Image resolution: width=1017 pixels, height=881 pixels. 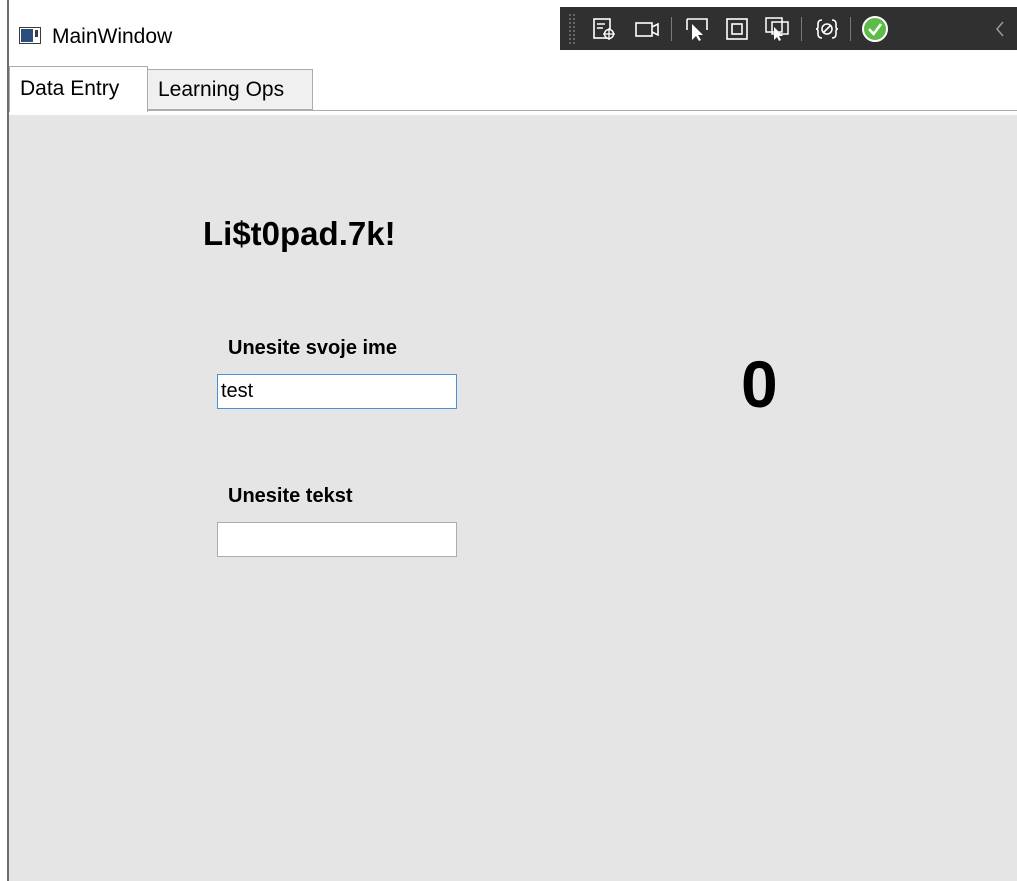 I want to click on character-counter: 0, so click(x=759, y=384).